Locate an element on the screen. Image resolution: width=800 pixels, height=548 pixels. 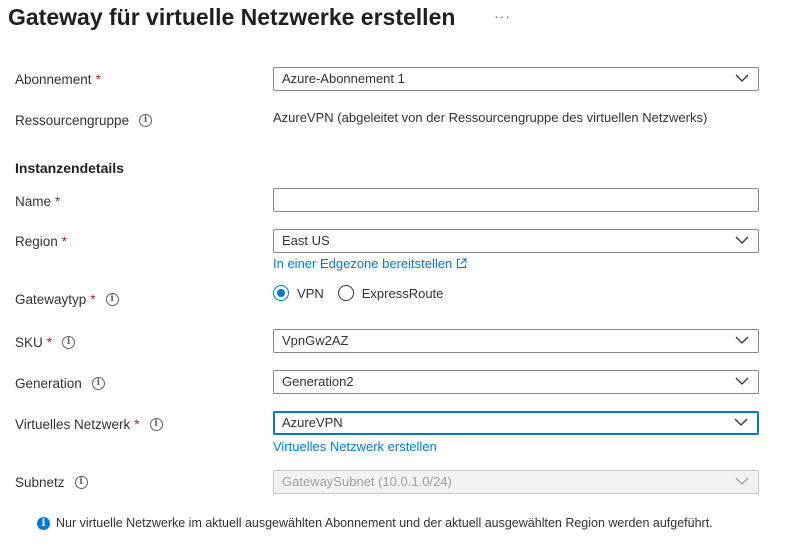
subscription-label: Abonnement * is located at coordinates (58, 79).